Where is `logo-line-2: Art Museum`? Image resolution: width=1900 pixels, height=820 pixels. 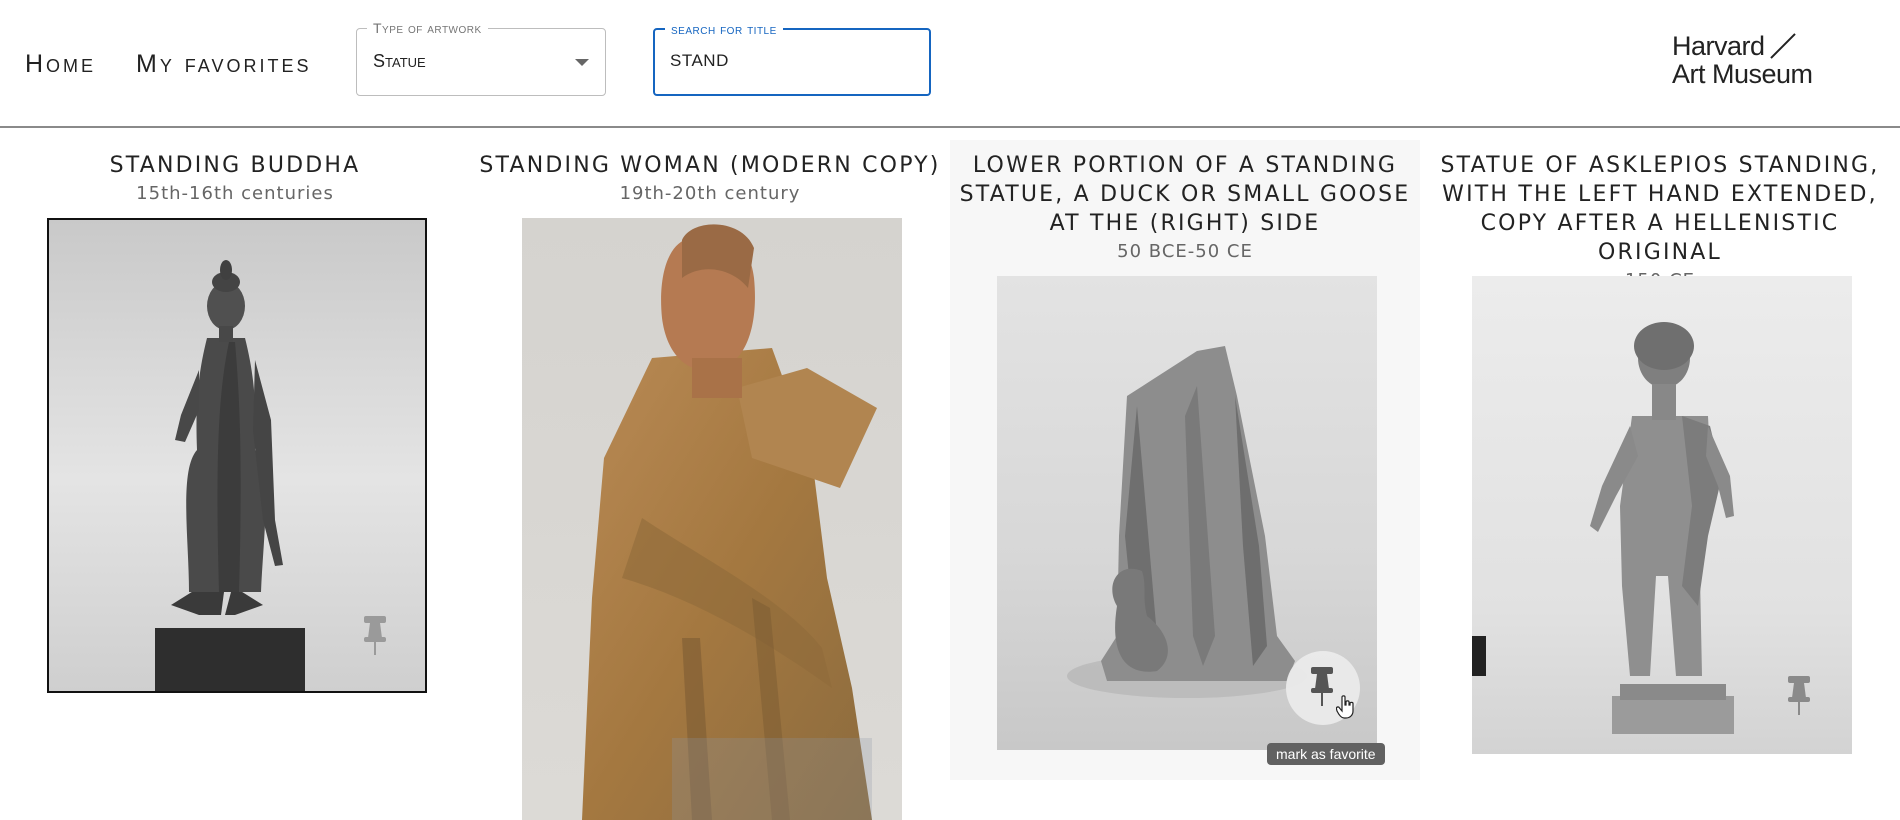
logo-line-2: Art Museum is located at coordinates (1742, 74).